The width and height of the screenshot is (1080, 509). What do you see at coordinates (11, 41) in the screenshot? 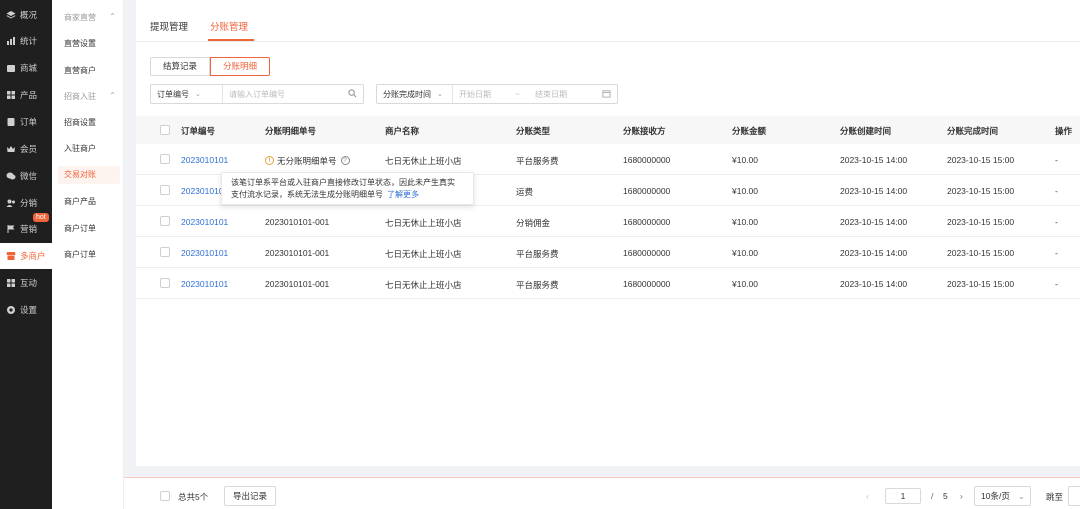
I see `chart-icon` at bounding box center [11, 41].